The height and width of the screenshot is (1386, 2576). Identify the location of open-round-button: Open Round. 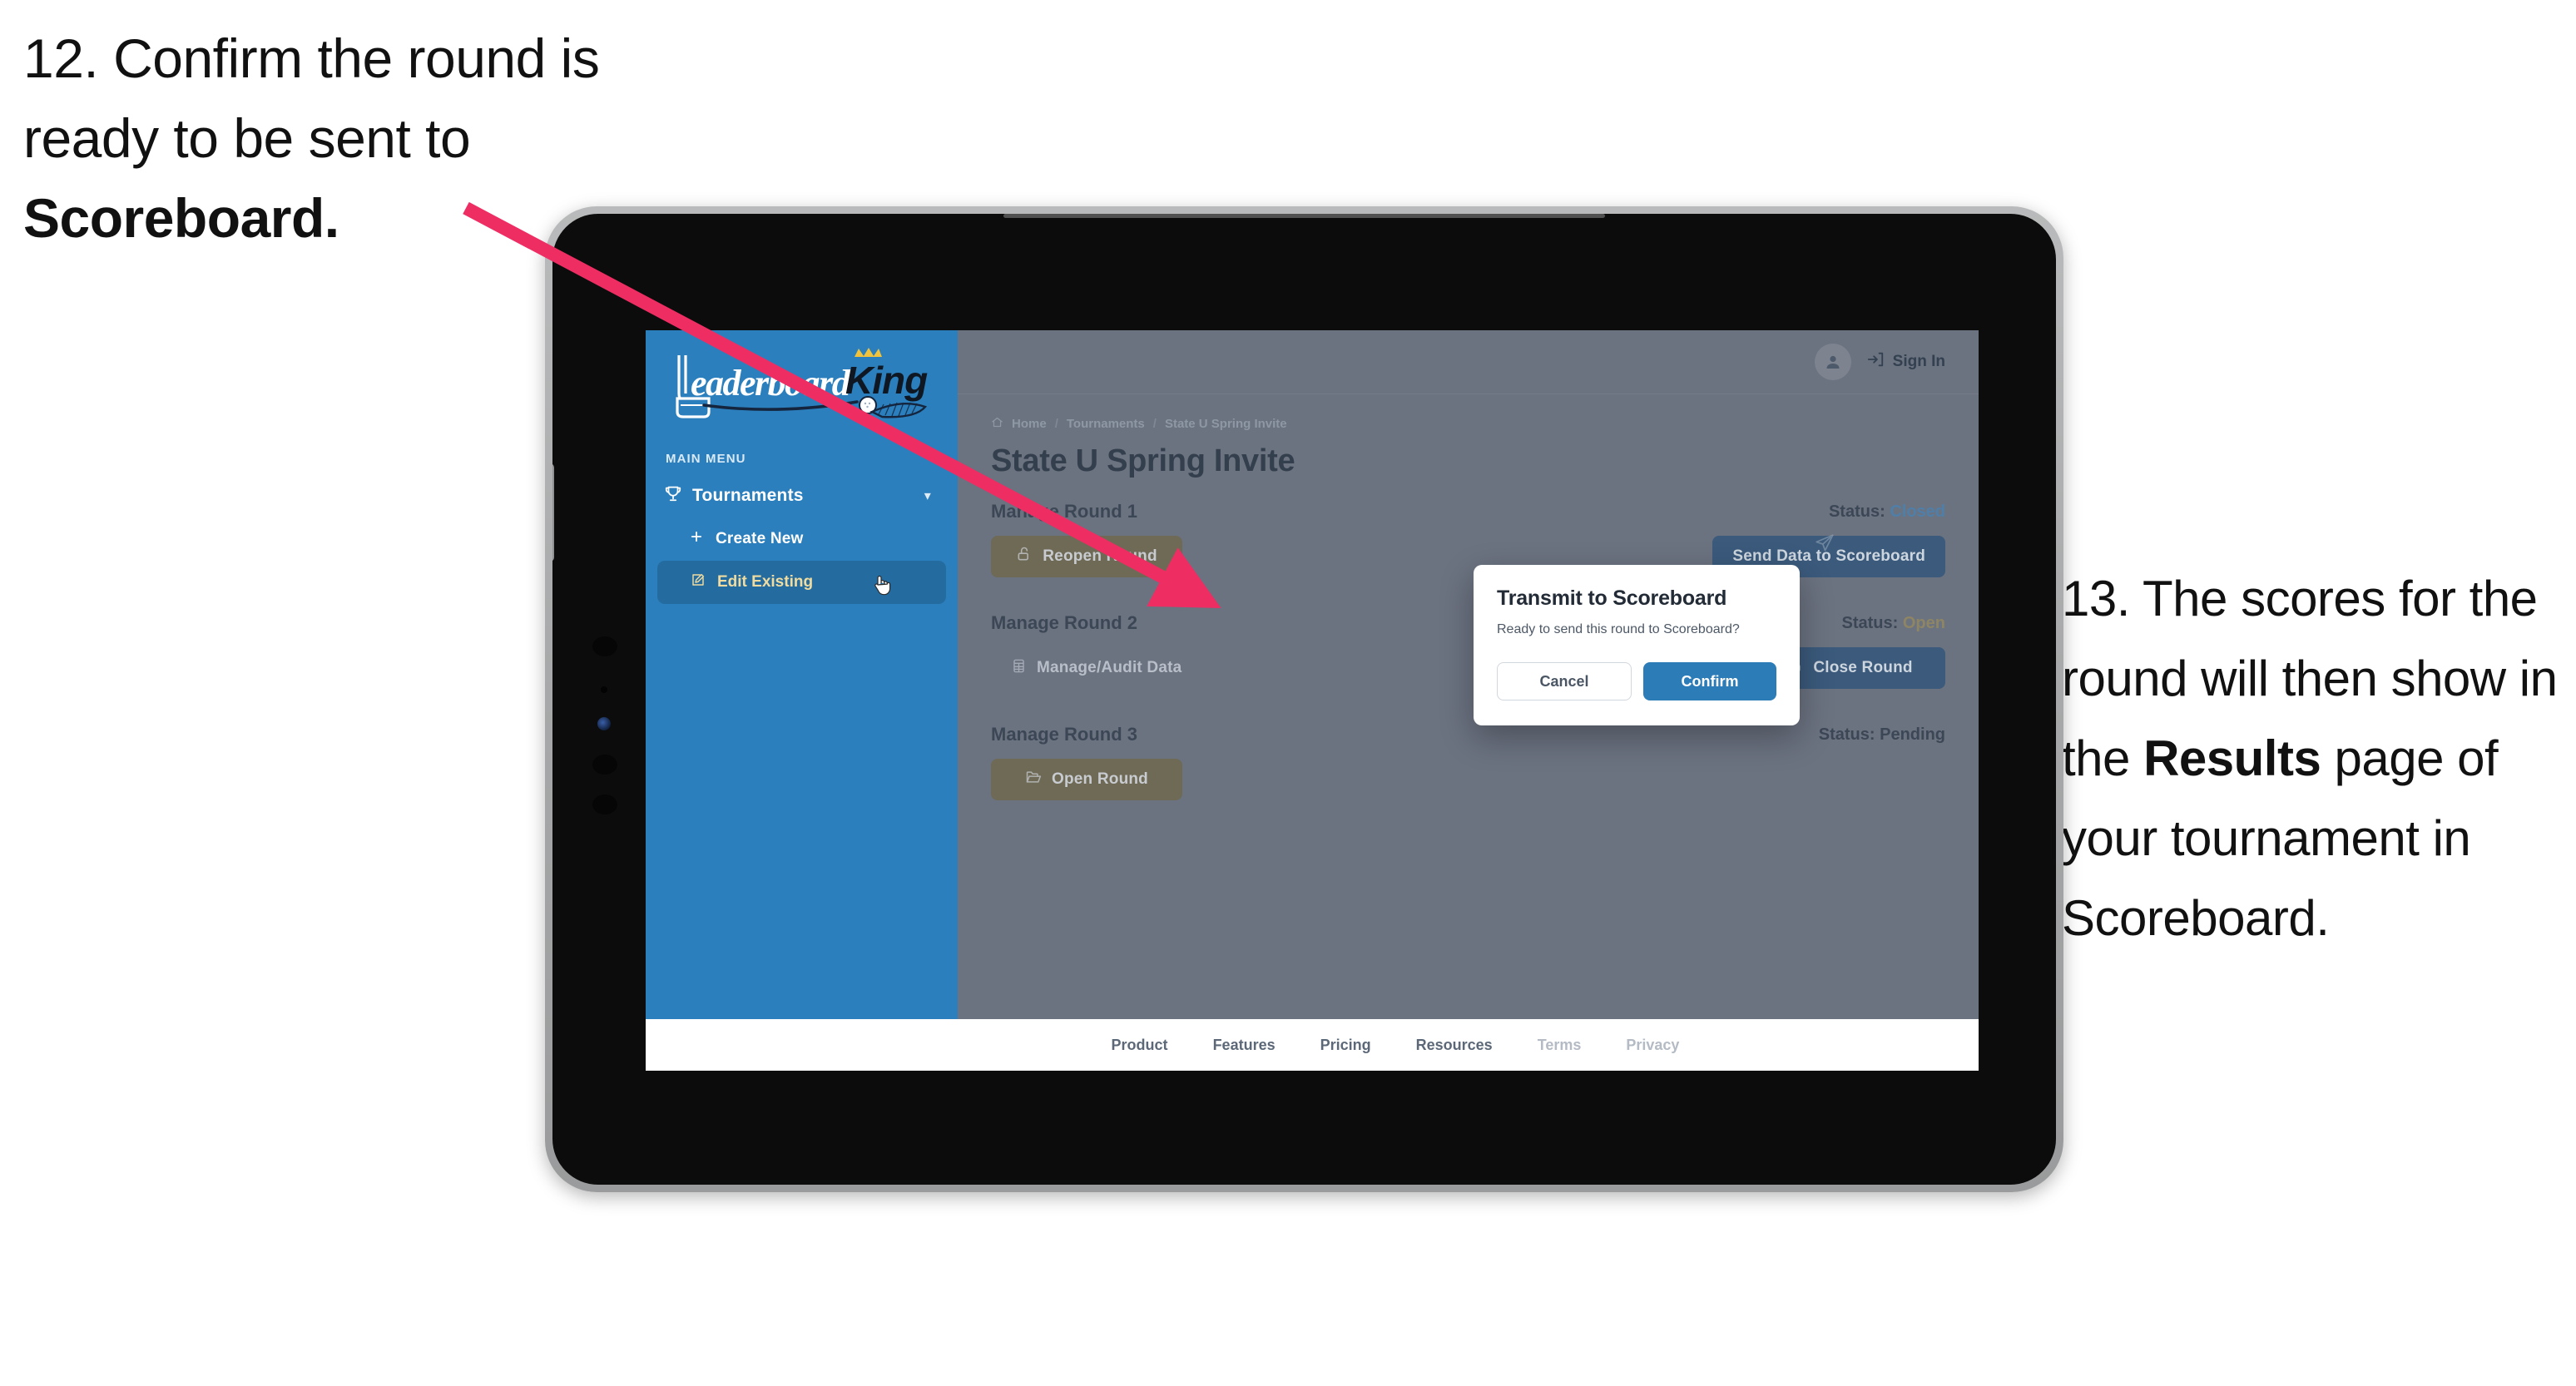
(1087, 779).